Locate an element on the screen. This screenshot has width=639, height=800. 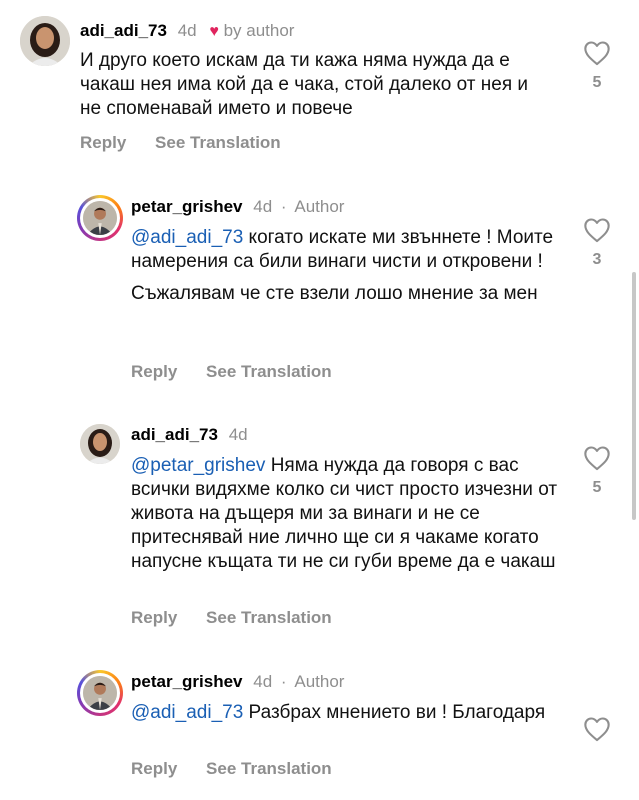
like-count: 3 is located at coordinates (597, 259).